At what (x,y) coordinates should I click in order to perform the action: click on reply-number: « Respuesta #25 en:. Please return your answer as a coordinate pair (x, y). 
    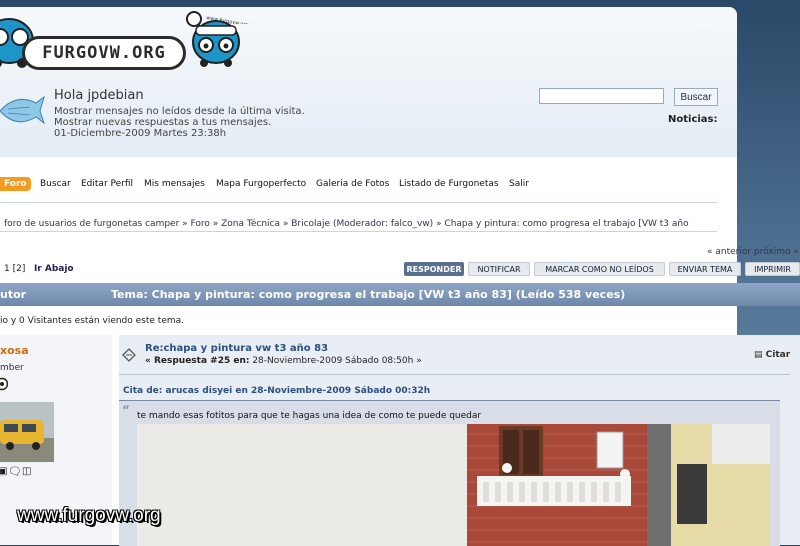
    Looking at the image, I should click on (197, 361).